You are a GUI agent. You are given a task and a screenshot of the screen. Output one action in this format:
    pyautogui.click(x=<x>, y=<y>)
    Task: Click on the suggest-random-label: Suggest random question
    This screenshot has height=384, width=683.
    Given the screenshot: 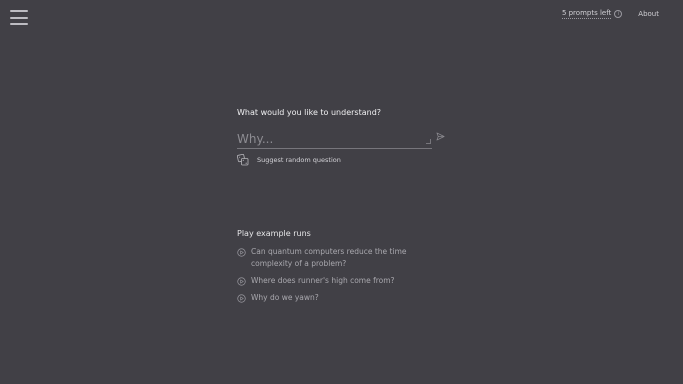 What is the action you would take?
    pyautogui.click(x=299, y=160)
    